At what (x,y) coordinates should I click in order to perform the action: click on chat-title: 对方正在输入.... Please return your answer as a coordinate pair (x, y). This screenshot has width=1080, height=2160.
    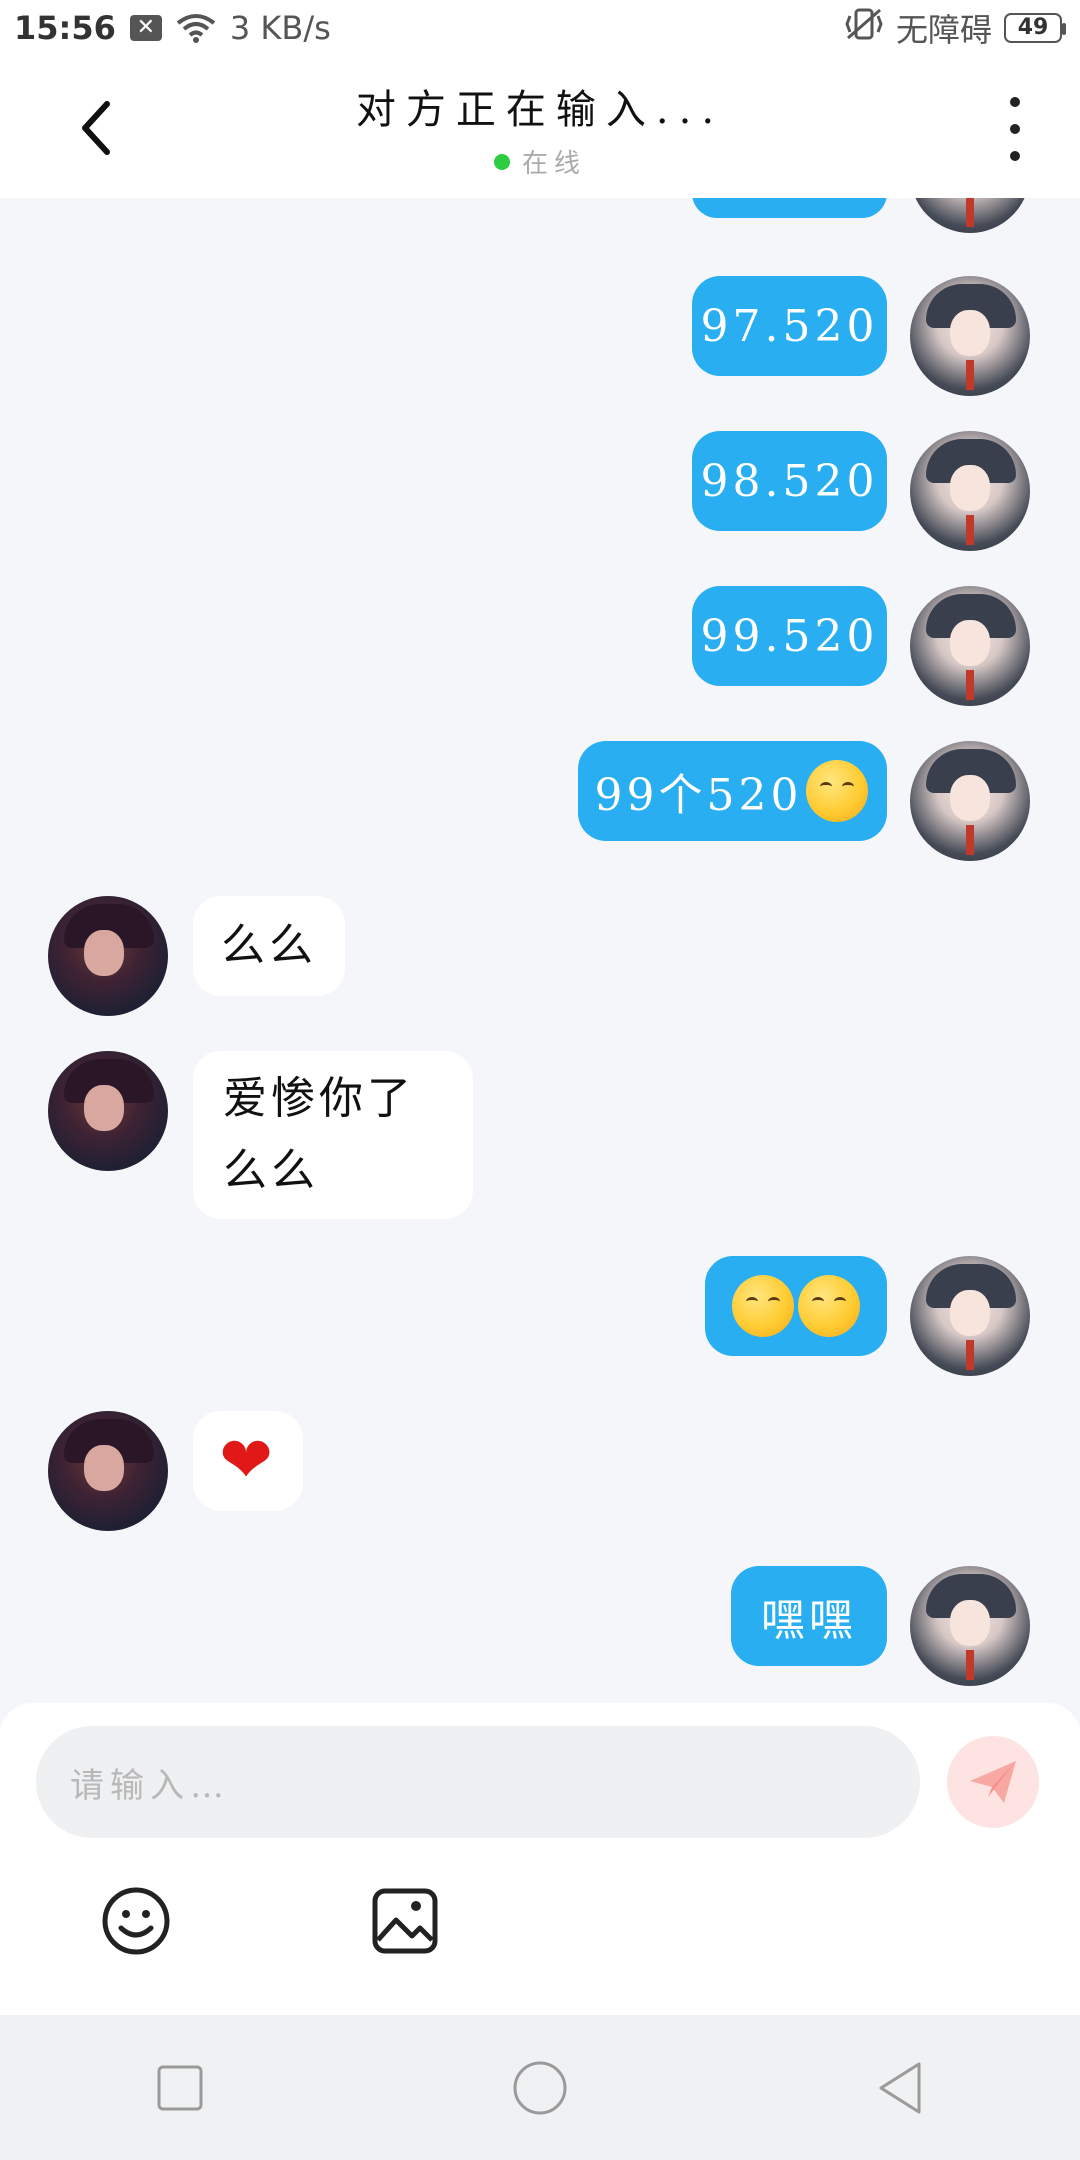
    Looking at the image, I should click on (540, 110).